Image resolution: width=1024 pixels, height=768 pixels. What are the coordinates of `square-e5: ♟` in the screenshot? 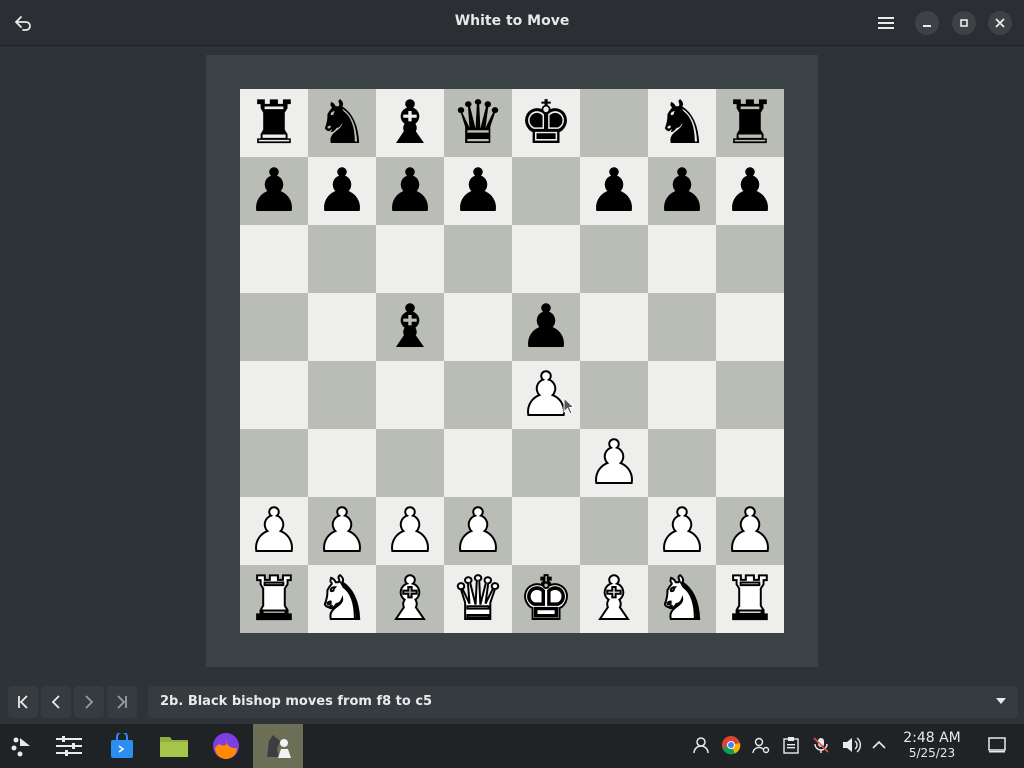 It's located at (546, 327).